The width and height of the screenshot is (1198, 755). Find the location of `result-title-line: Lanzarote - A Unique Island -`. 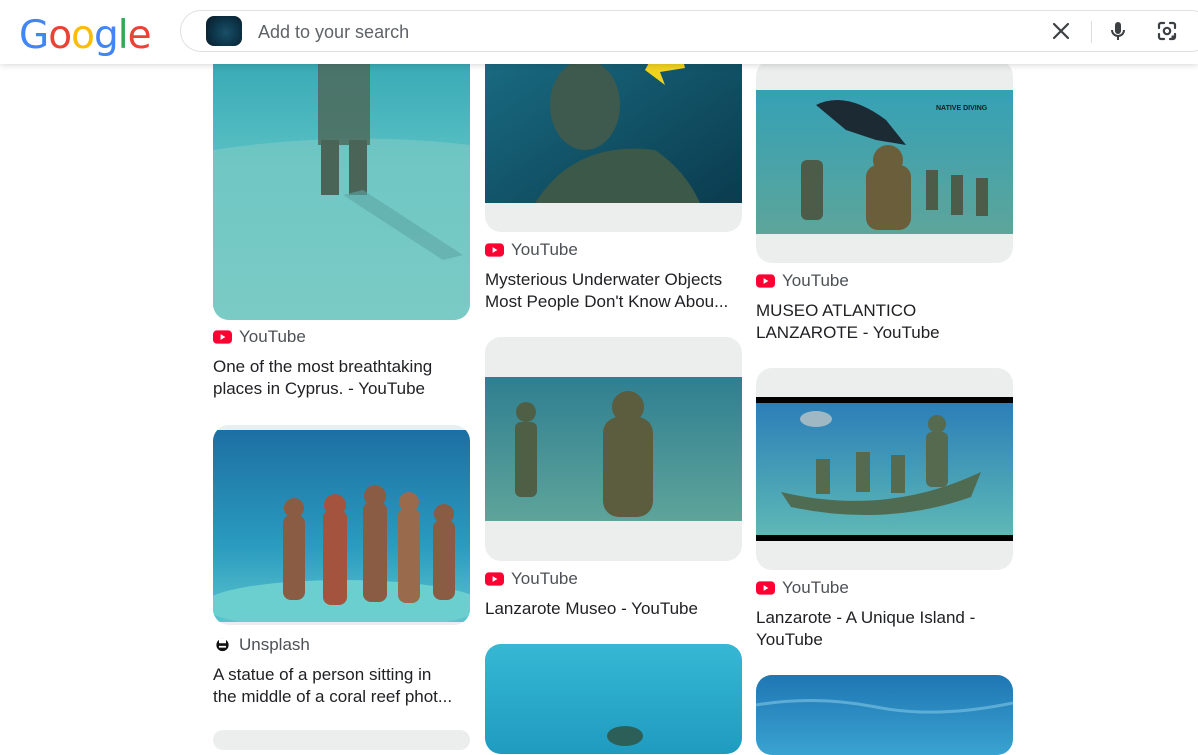

result-title-line: Lanzarote - A Unique Island - is located at coordinates (866, 617).